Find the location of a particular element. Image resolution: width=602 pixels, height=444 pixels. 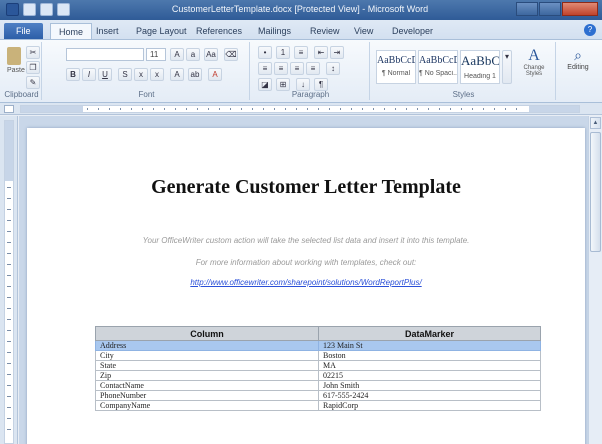

table-row: ContactName John Smith is located at coordinates (318, 385).